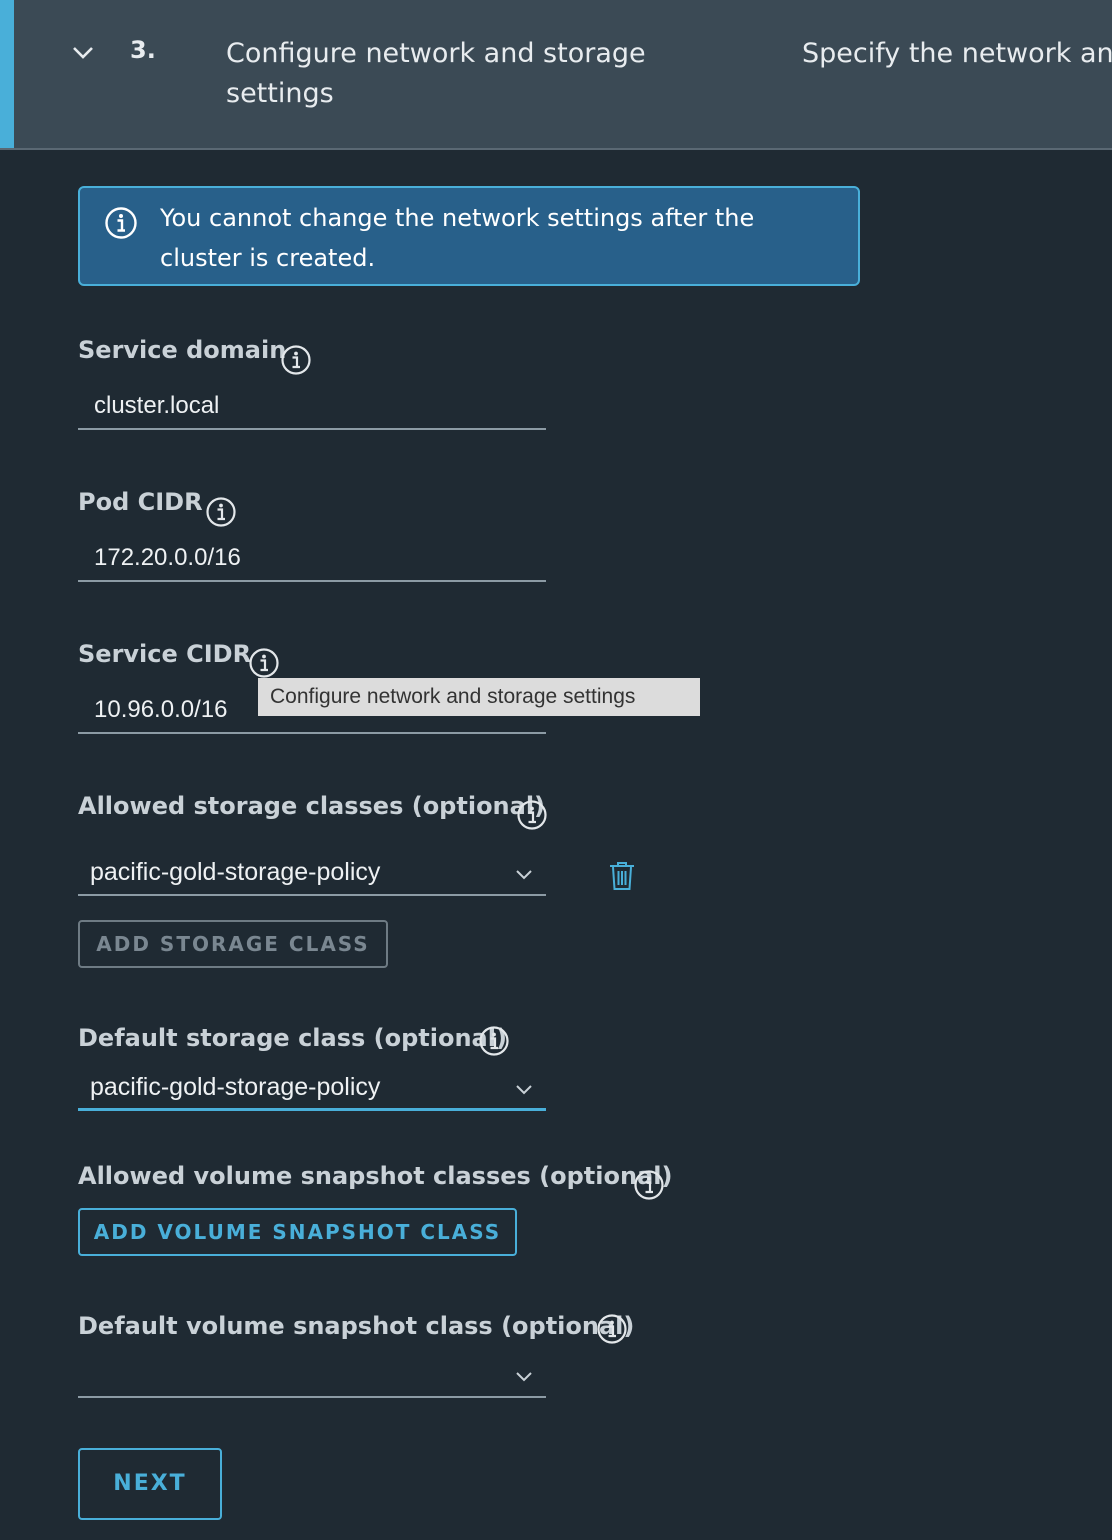 The height and width of the screenshot is (1540, 1112). What do you see at coordinates (140, 502) in the screenshot?
I see `pod-cidr-label: Pod CIDR` at bounding box center [140, 502].